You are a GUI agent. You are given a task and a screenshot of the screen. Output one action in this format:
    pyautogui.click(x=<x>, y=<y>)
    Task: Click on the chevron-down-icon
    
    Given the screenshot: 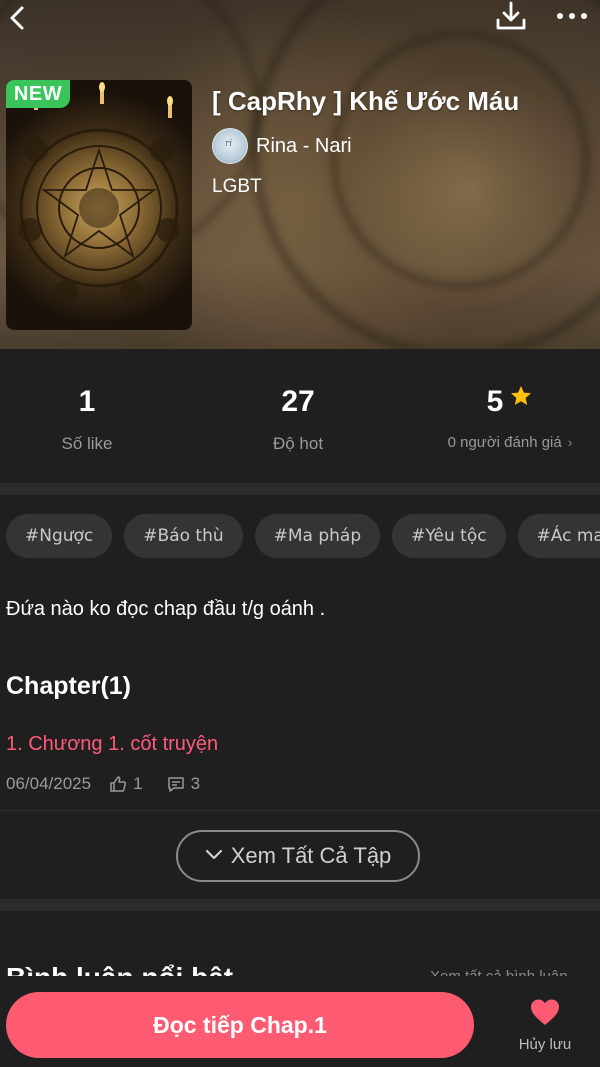 What is the action you would take?
    pyautogui.click(x=213, y=854)
    